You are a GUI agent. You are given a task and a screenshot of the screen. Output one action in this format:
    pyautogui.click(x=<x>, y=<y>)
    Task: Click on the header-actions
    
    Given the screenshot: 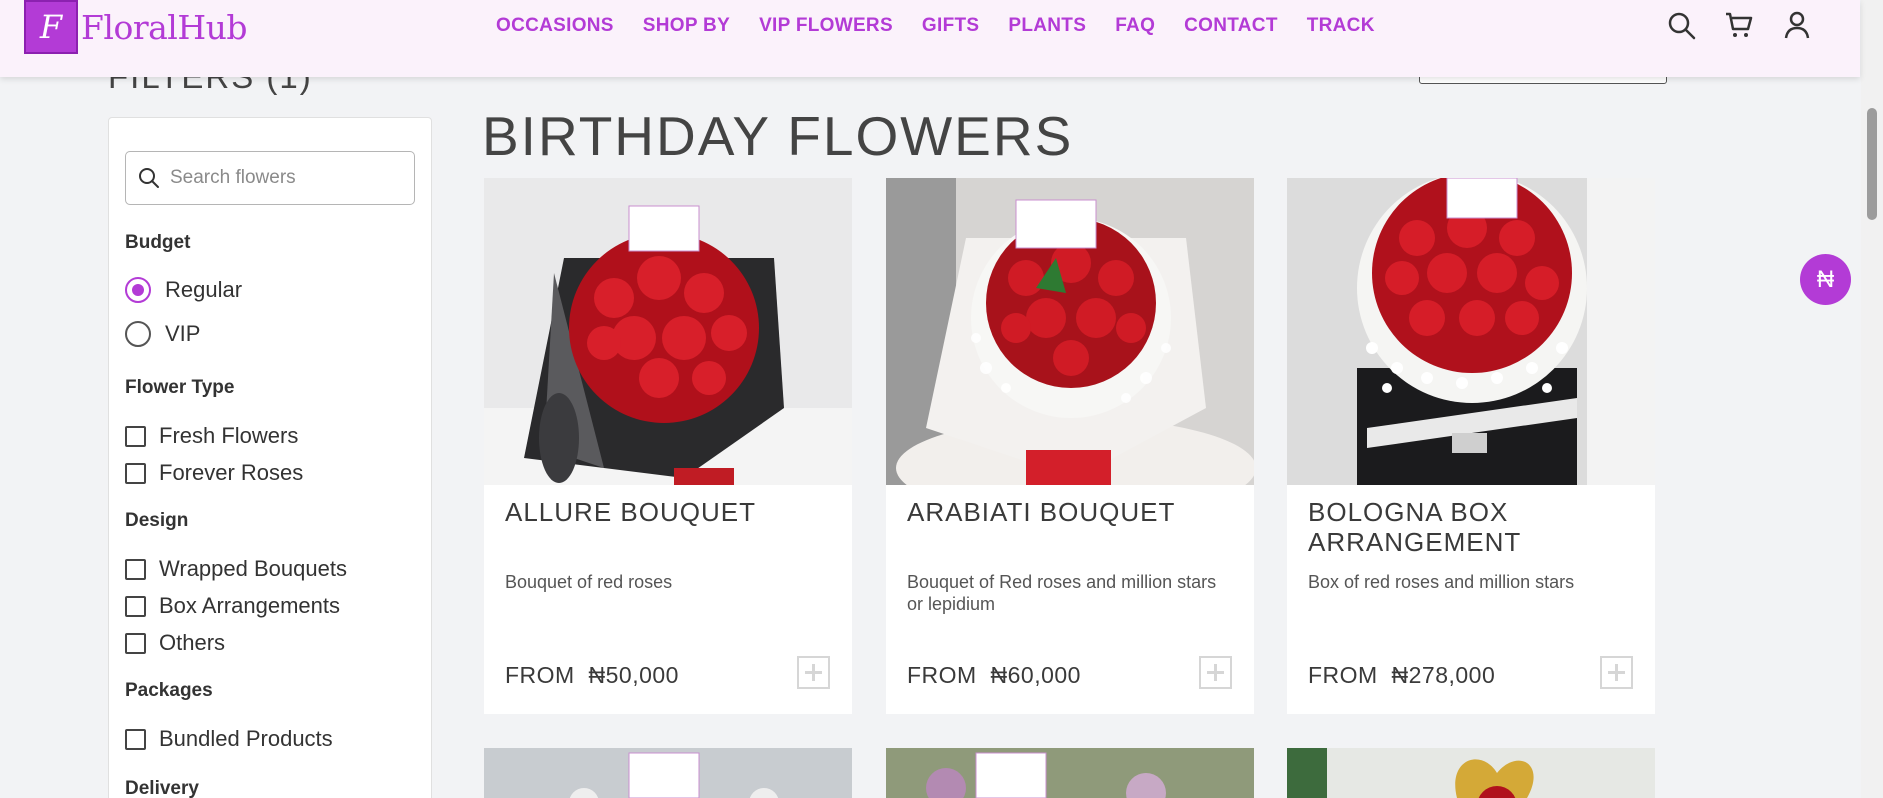 What is the action you would take?
    pyautogui.click(x=1739, y=25)
    